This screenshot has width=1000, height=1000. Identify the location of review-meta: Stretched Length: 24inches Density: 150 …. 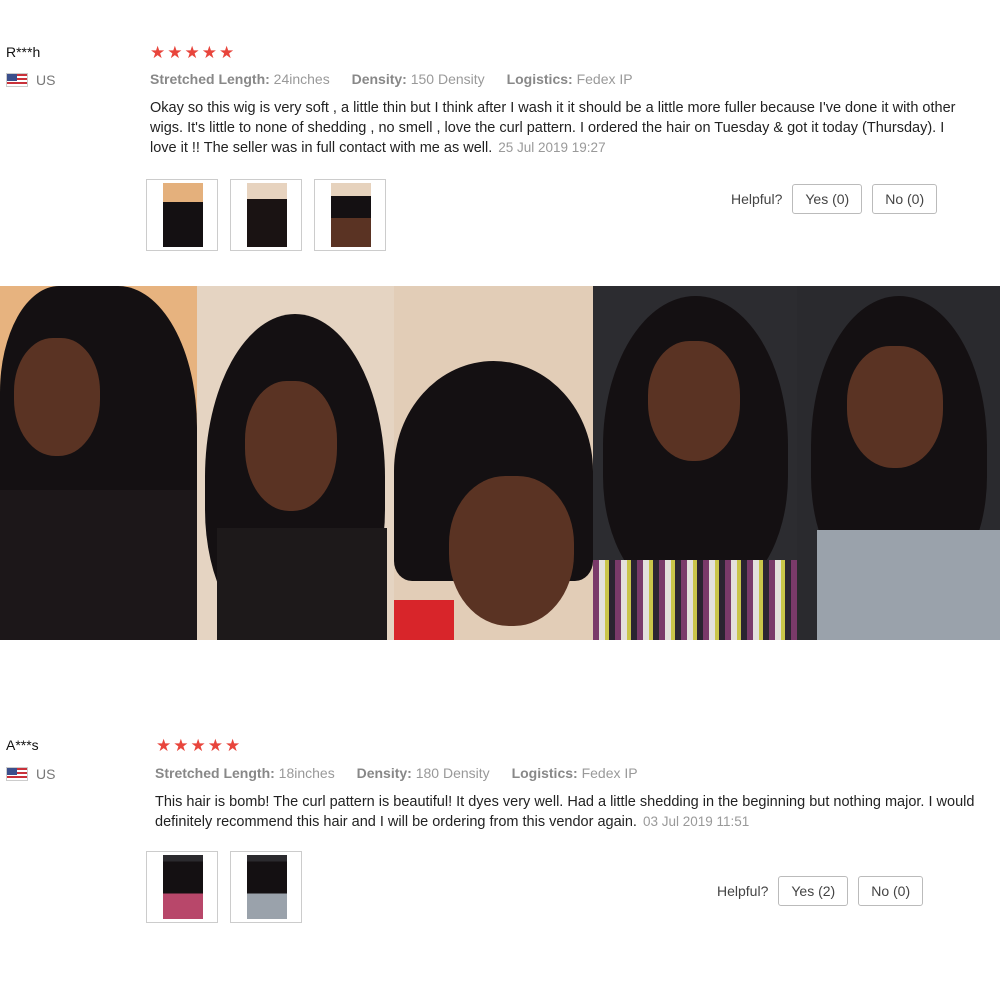
(391, 79).